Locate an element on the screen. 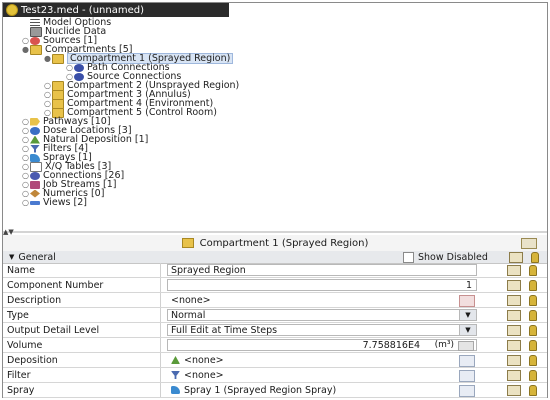 The image size is (550, 400). property-name: Description is located at coordinates (82, 300).